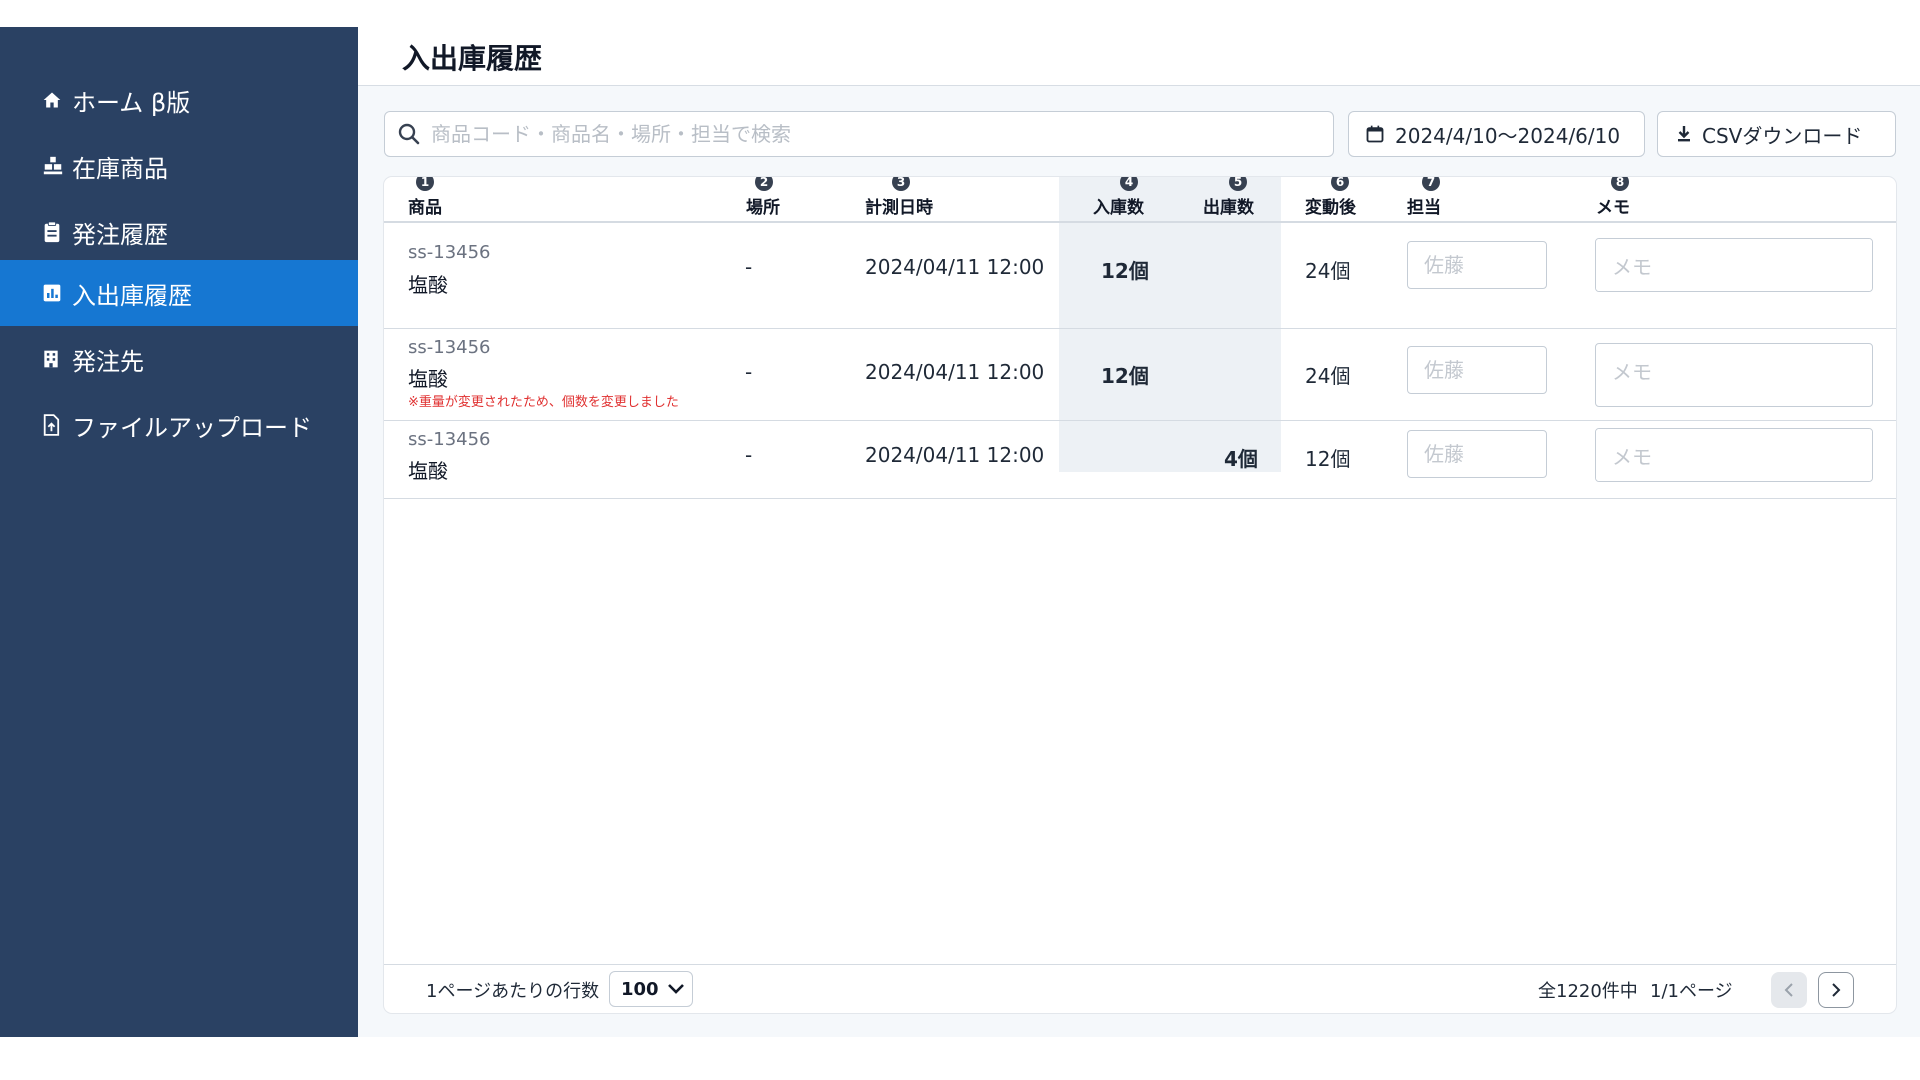 The height and width of the screenshot is (1080, 1920). I want to click on column-badge: 8, so click(1620, 184).